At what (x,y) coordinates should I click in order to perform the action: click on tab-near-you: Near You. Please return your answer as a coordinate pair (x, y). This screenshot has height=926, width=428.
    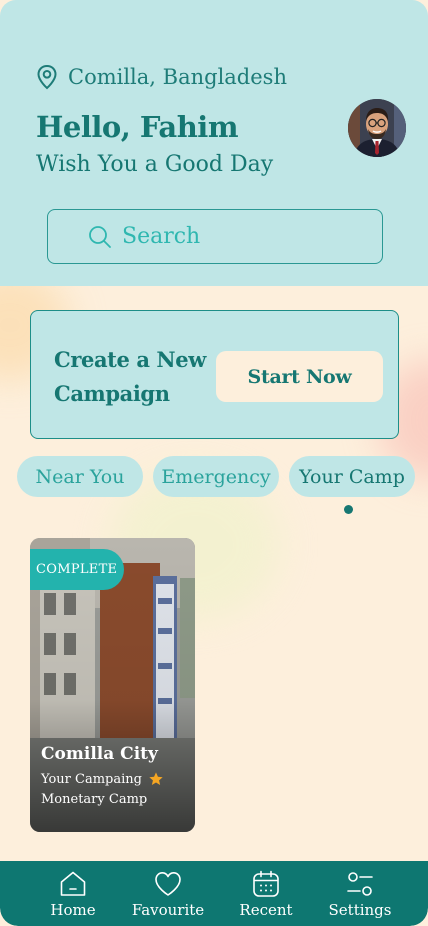
    Looking at the image, I should click on (80, 476).